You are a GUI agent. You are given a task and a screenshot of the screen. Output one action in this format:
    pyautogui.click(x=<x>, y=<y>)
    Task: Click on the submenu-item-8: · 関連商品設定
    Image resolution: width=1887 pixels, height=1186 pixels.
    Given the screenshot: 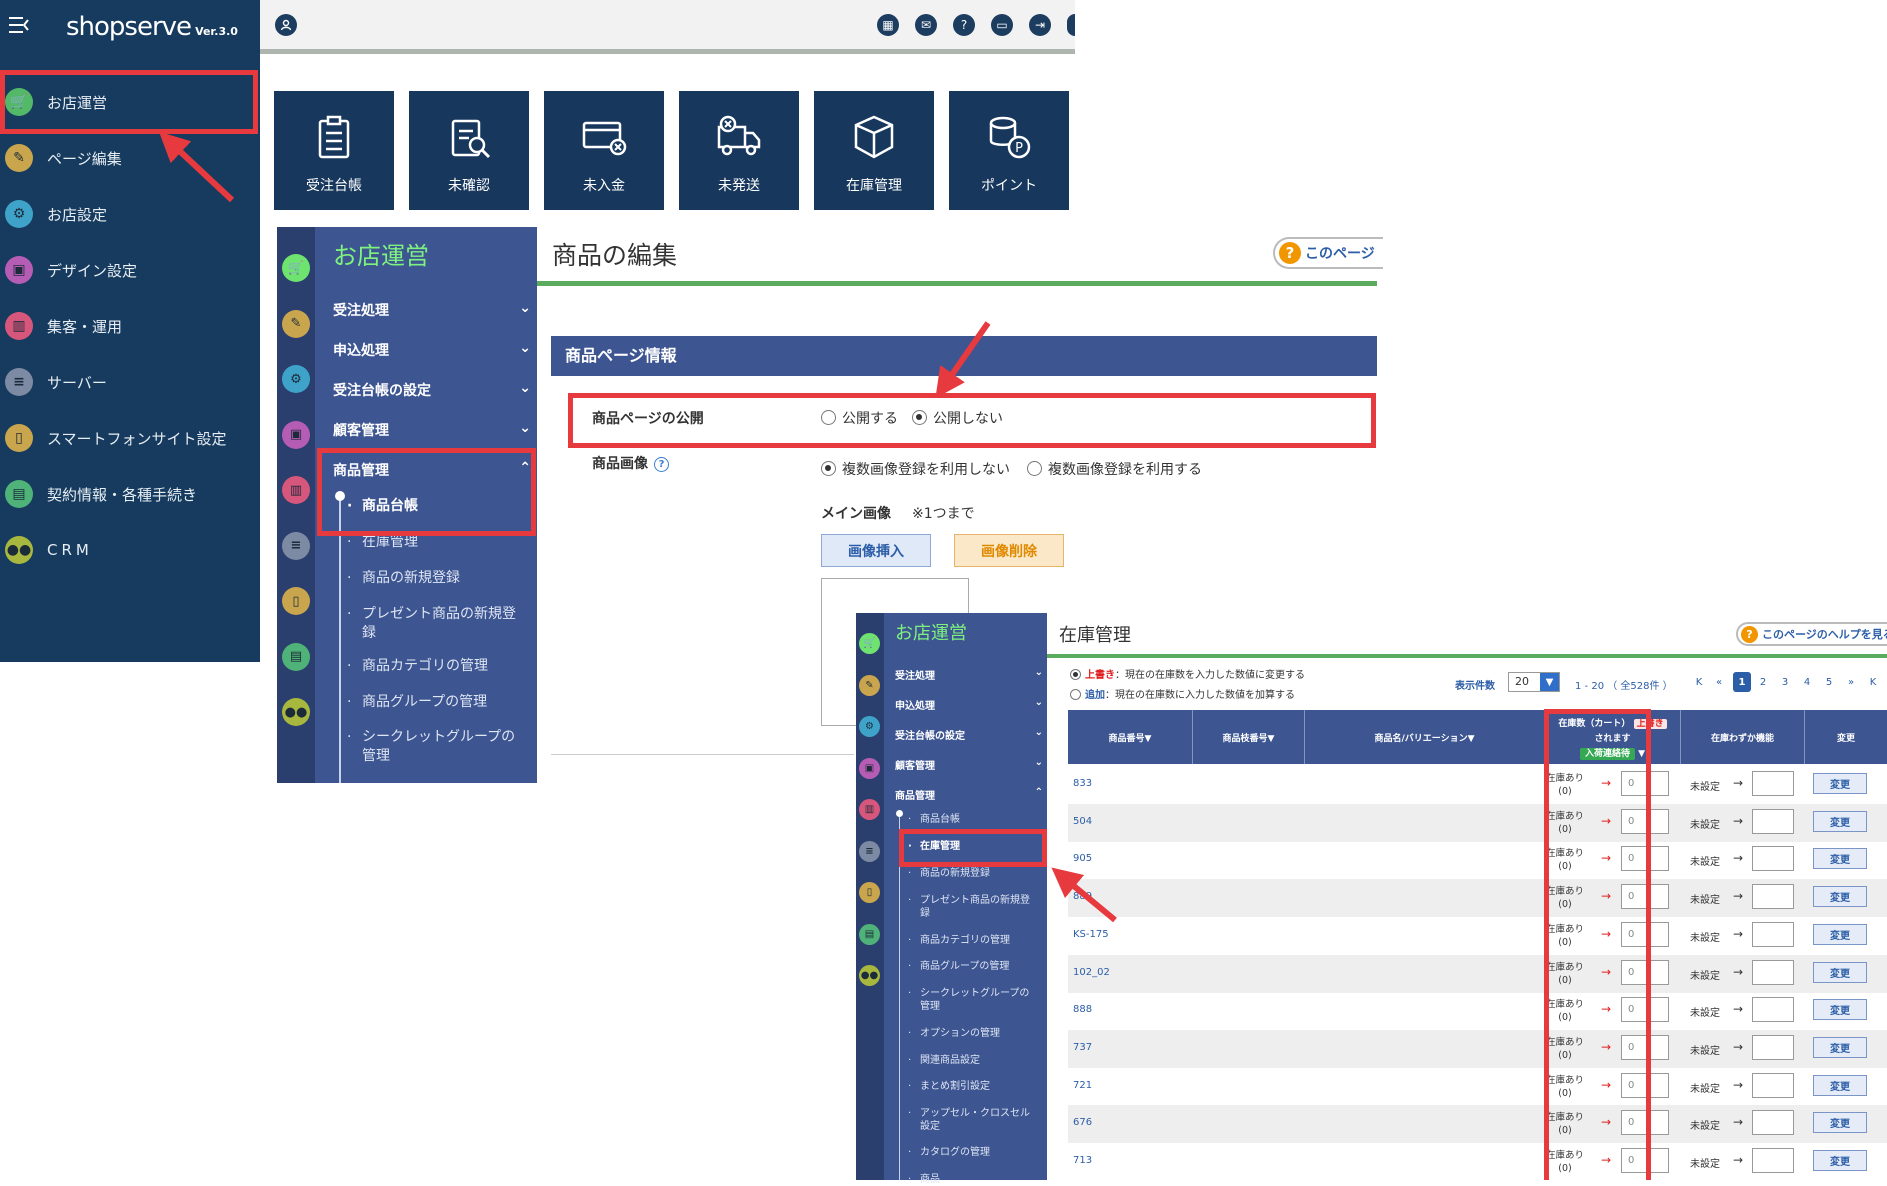 What is the action you would take?
    pyautogui.click(x=975, y=1060)
    